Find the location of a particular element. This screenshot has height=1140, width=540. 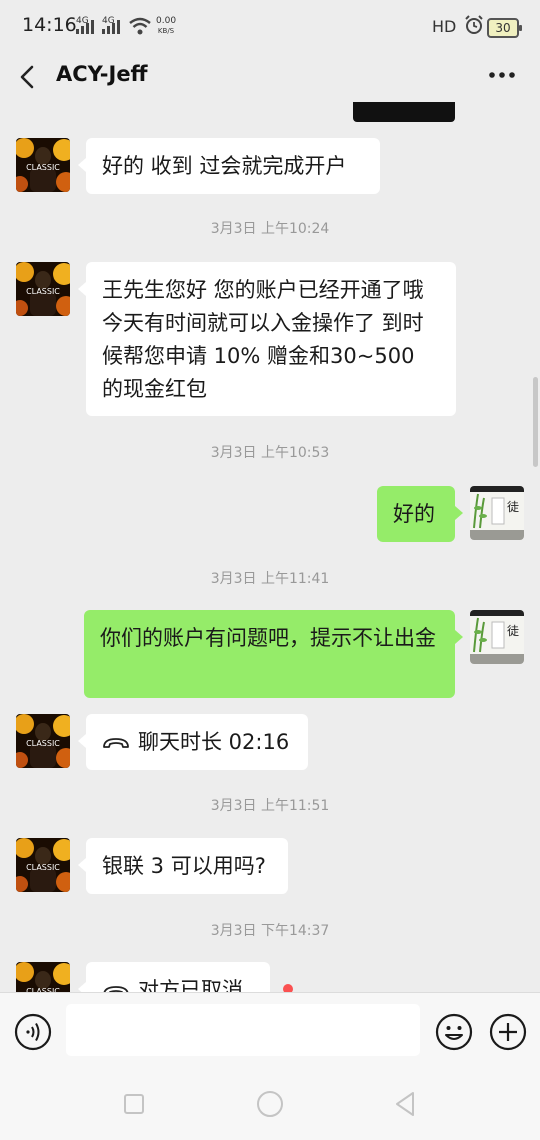

status-time: 14:16 is located at coordinates (49, 25).